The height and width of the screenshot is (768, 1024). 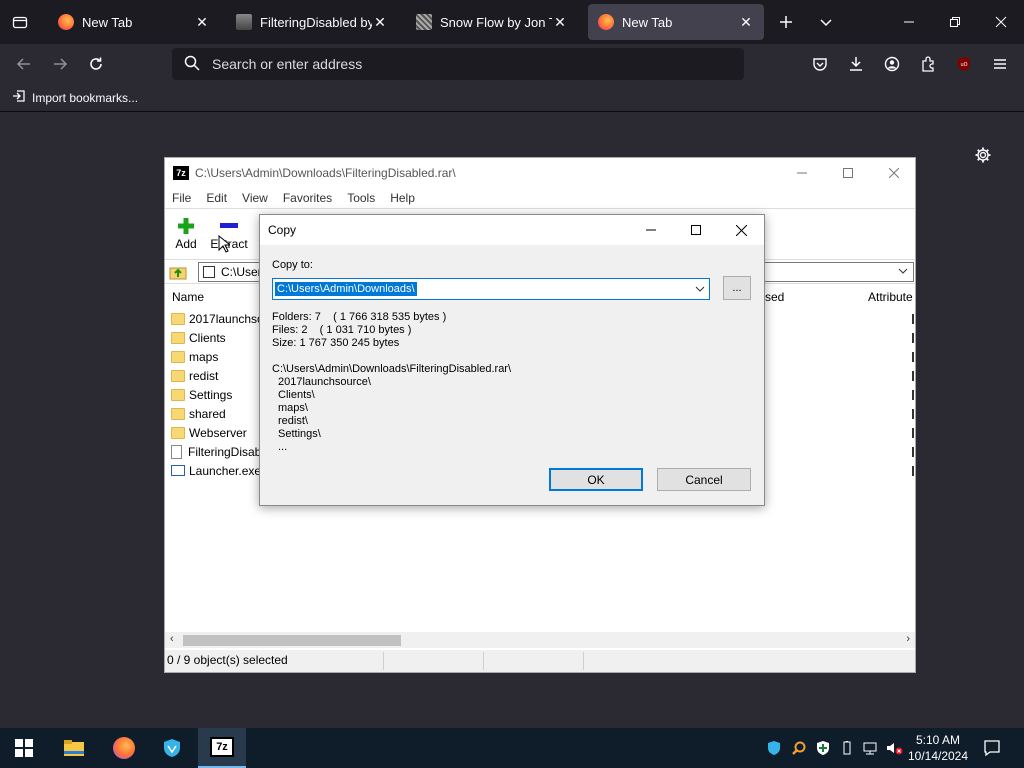 I want to click on back-arrow-icon, so click(x=24, y=64).